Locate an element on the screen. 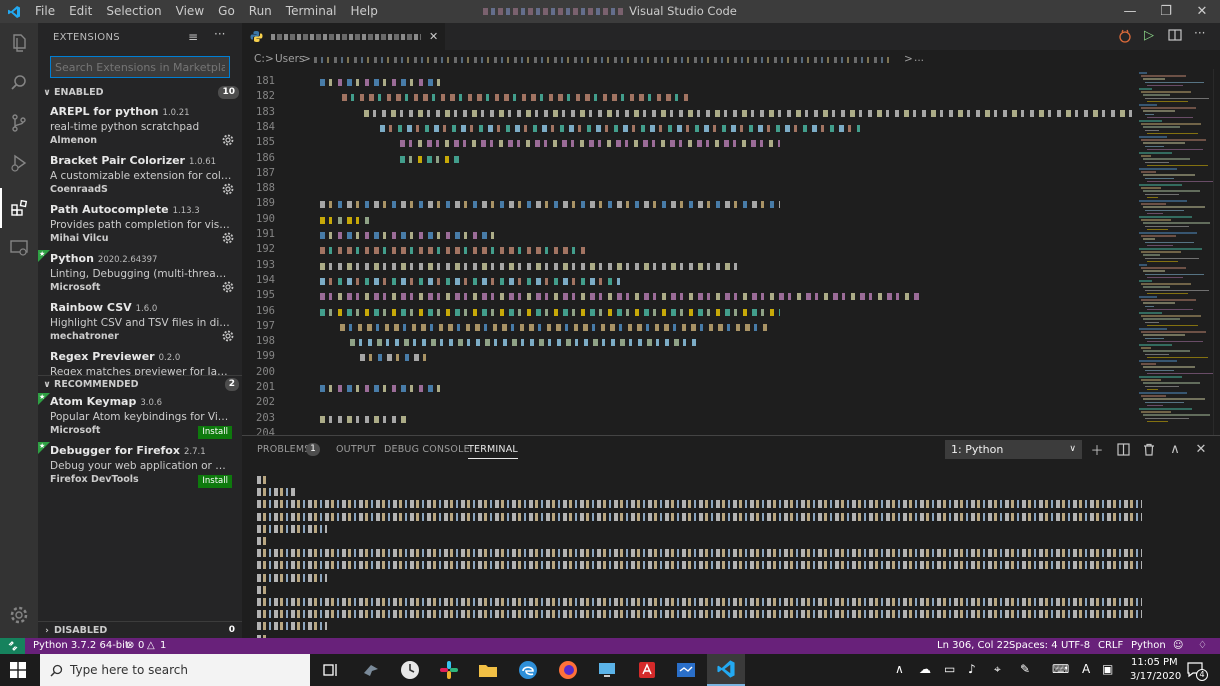 The height and width of the screenshot is (686, 1220). menu-view: View is located at coordinates (190, 11).